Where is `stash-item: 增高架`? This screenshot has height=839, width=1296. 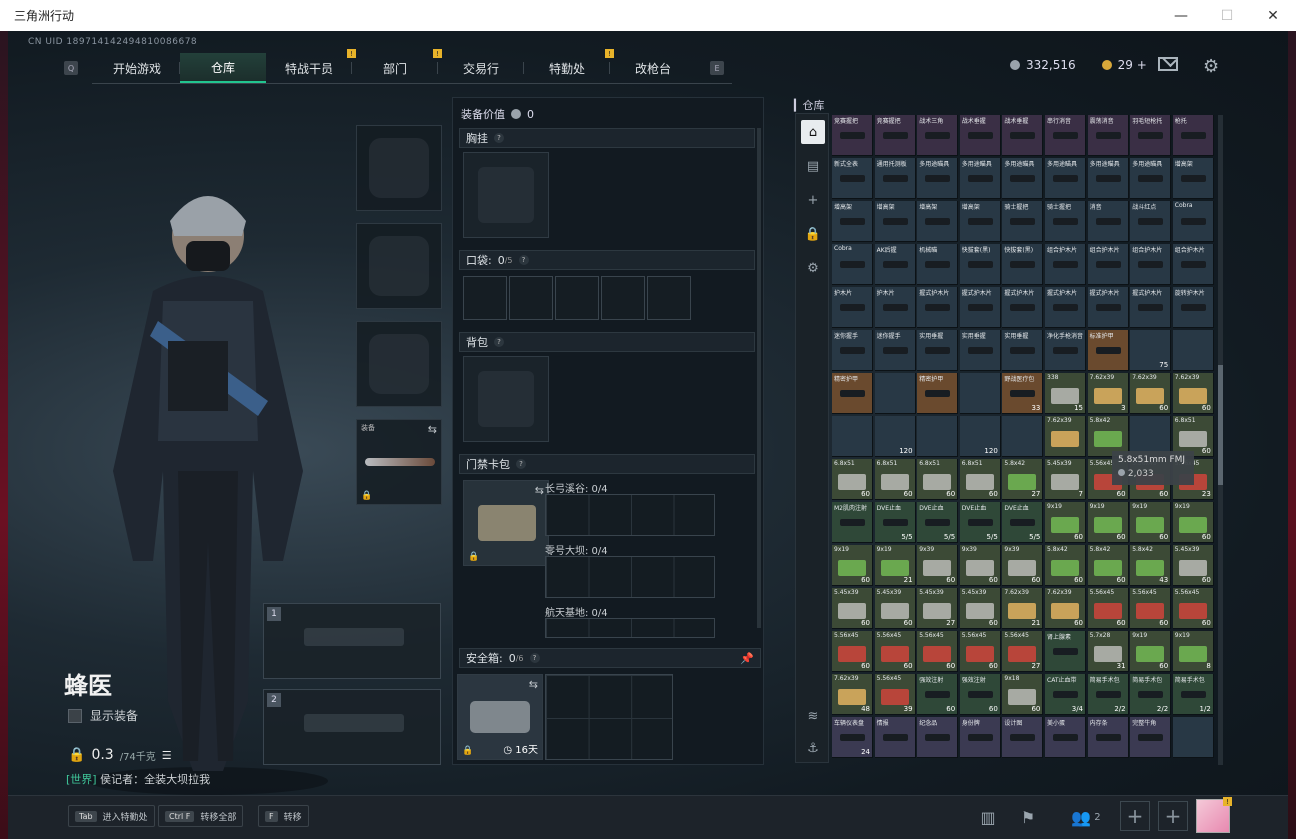 stash-item: 增高架 is located at coordinates (895, 221).